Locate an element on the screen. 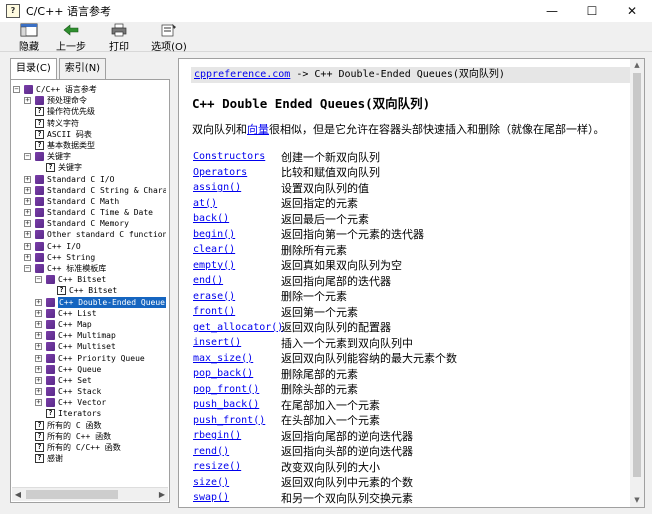 This screenshot has height=514, width=652. tree-item: ? 转义字符 is located at coordinates (89, 123).